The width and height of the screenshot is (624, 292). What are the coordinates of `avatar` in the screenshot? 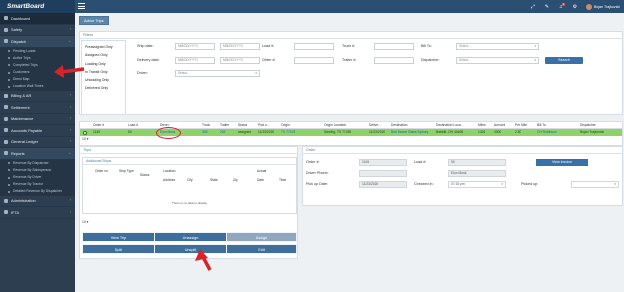 It's located at (588, 6).